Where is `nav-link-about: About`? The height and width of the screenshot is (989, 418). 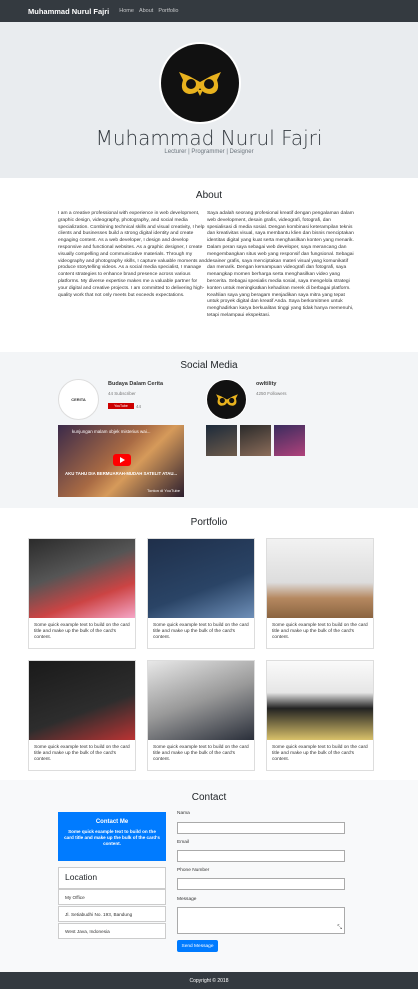
nav-link-about: About is located at coordinates (146, 11).